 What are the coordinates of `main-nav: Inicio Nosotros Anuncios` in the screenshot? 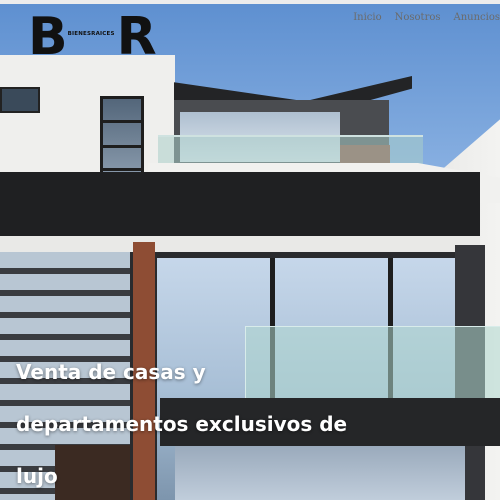 It's located at (426, 17).